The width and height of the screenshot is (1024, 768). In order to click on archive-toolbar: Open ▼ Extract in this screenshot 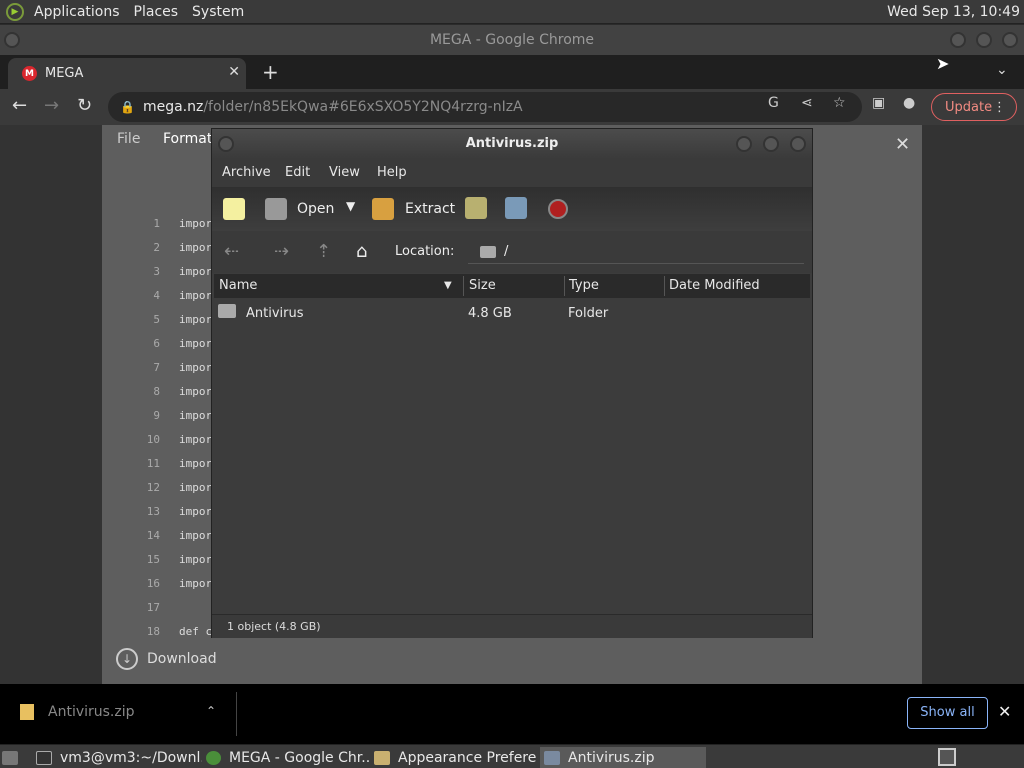, I will do `click(512, 209)`.